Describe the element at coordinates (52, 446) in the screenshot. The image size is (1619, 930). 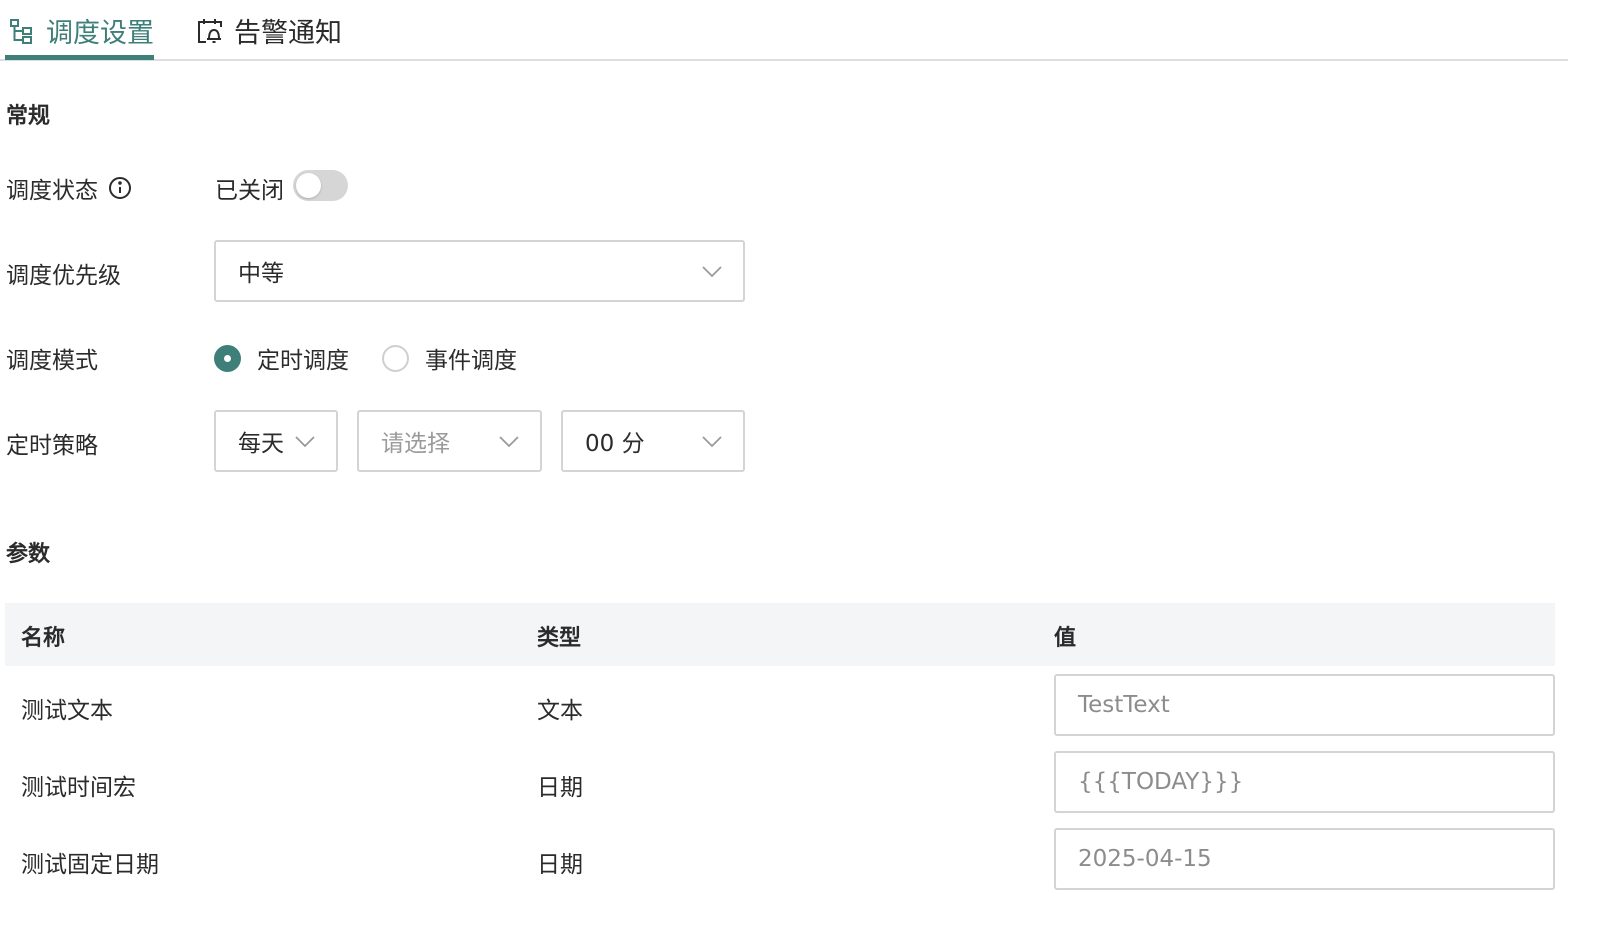
I see `schedule-strategy-label: 定时策略` at that location.